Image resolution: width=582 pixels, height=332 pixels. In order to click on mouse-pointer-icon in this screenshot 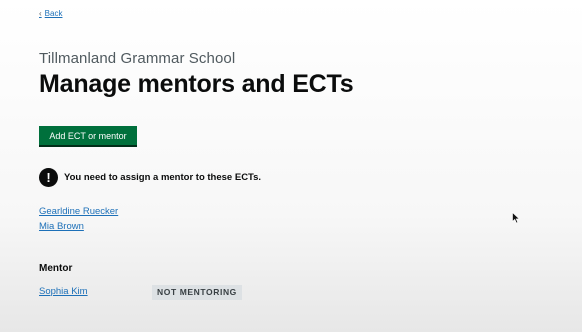, I will do `click(516, 218)`.